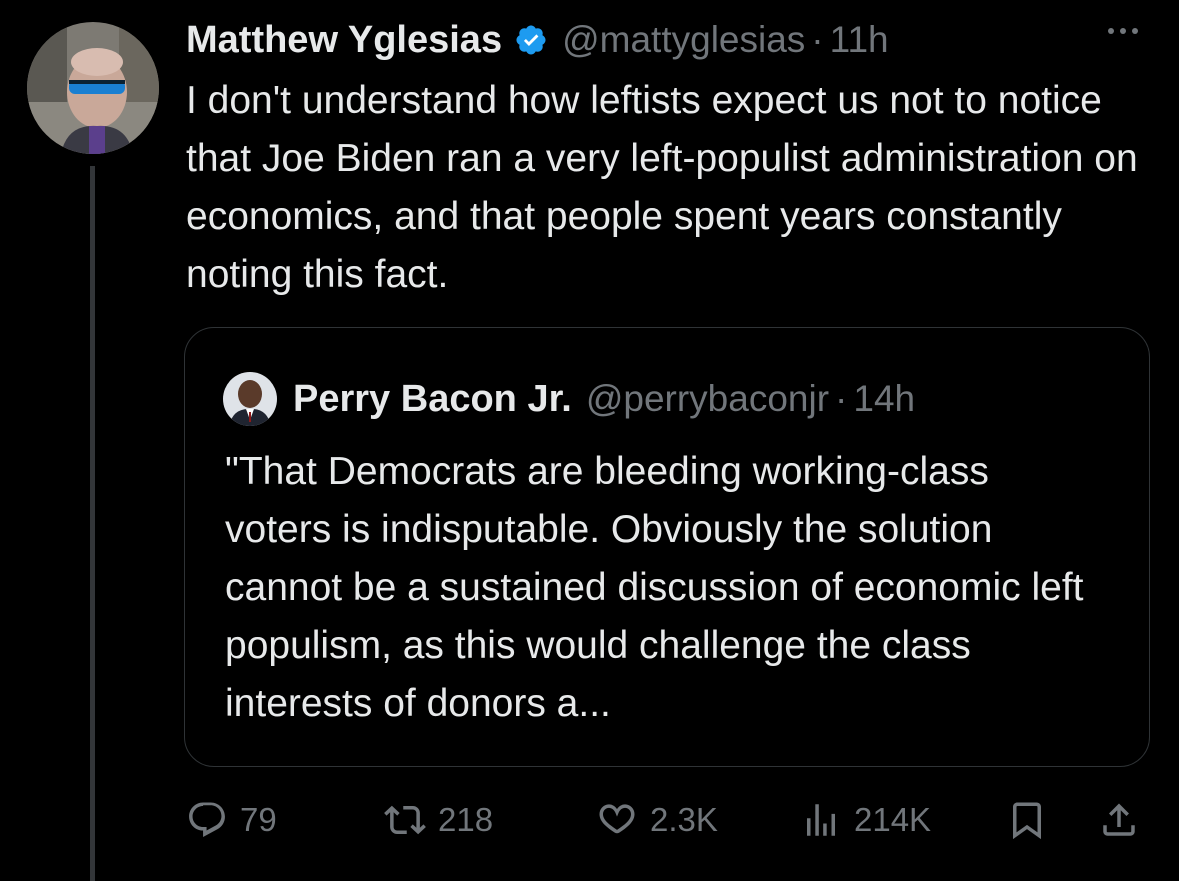 The image size is (1179, 881). I want to click on views-button: 214K, so click(865, 820).